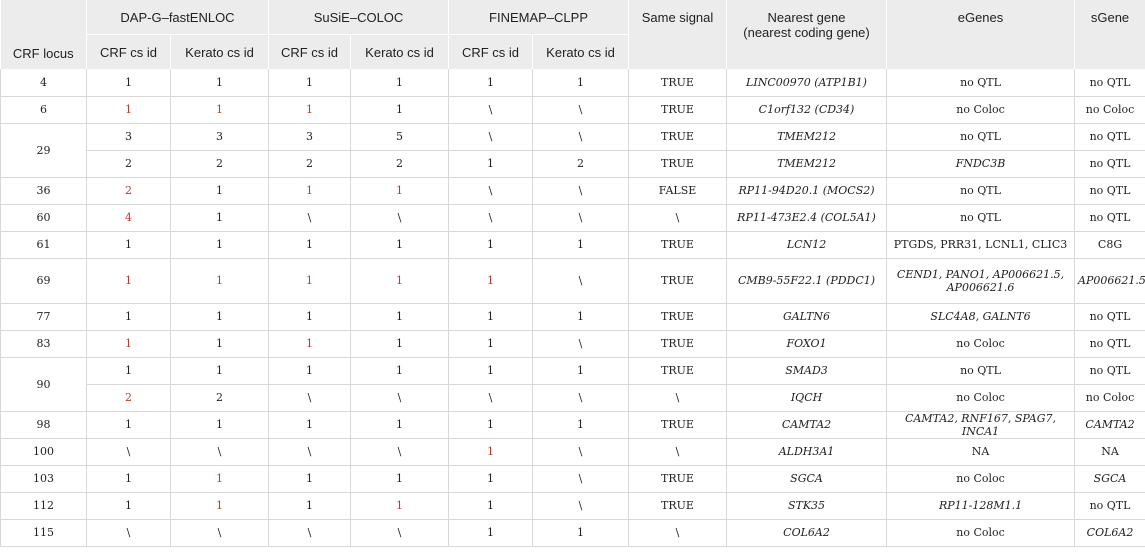  Describe the element at coordinates (573, 398) in the screenshot. I see `table-row: 2 2 \ \ \ \ \ IQCH no Coloc no Coloc` at that location.